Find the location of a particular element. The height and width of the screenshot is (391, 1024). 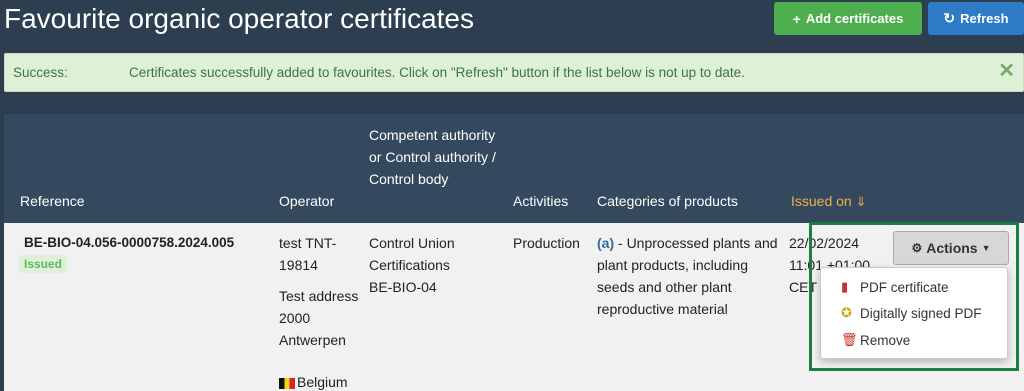

refresh-button: ↻ Refresh is located at coordinates (976, 18).